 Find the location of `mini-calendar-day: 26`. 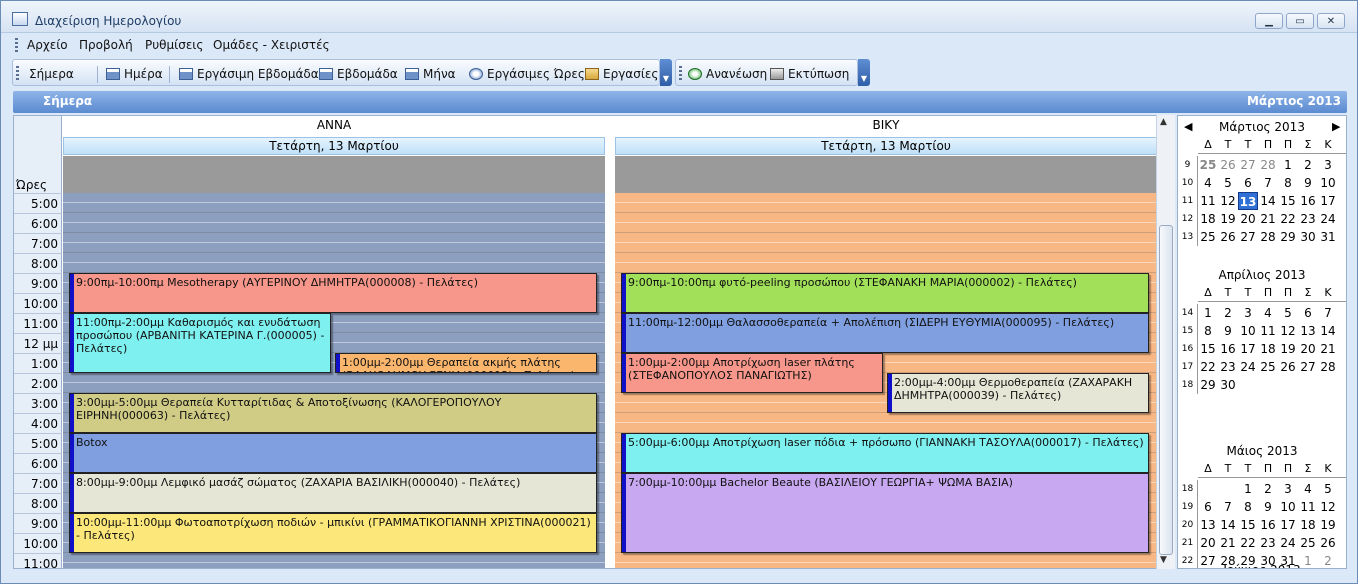

mini-calendar-day: 26 is located at coordinates (1328, 543).